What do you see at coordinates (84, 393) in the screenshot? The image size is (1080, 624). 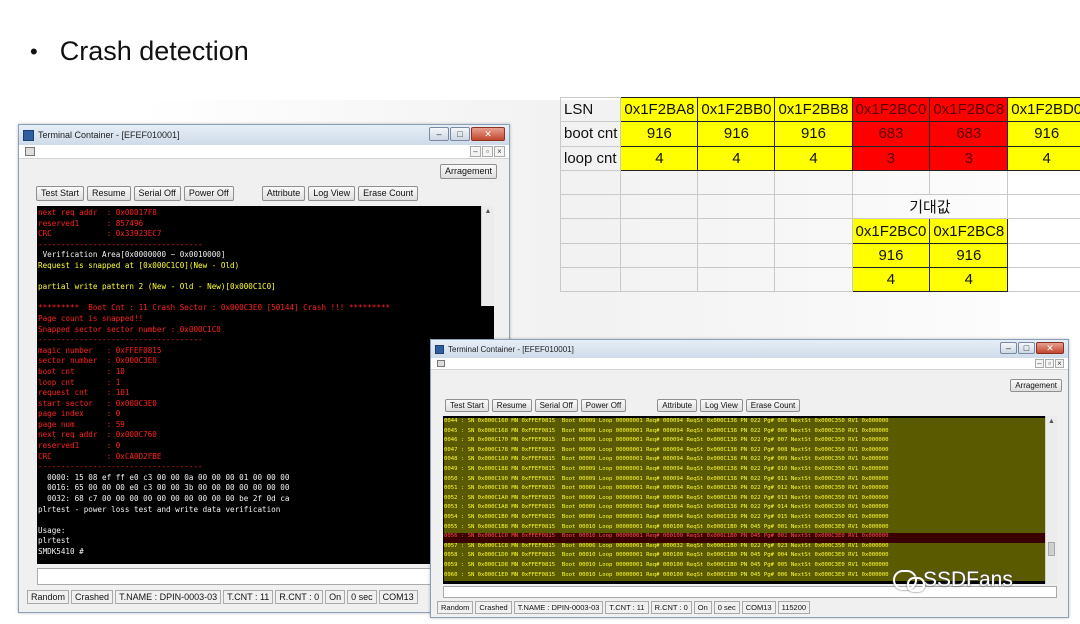 I see `terminal-line: request cnt : 101` at bounding box center [84, 393].